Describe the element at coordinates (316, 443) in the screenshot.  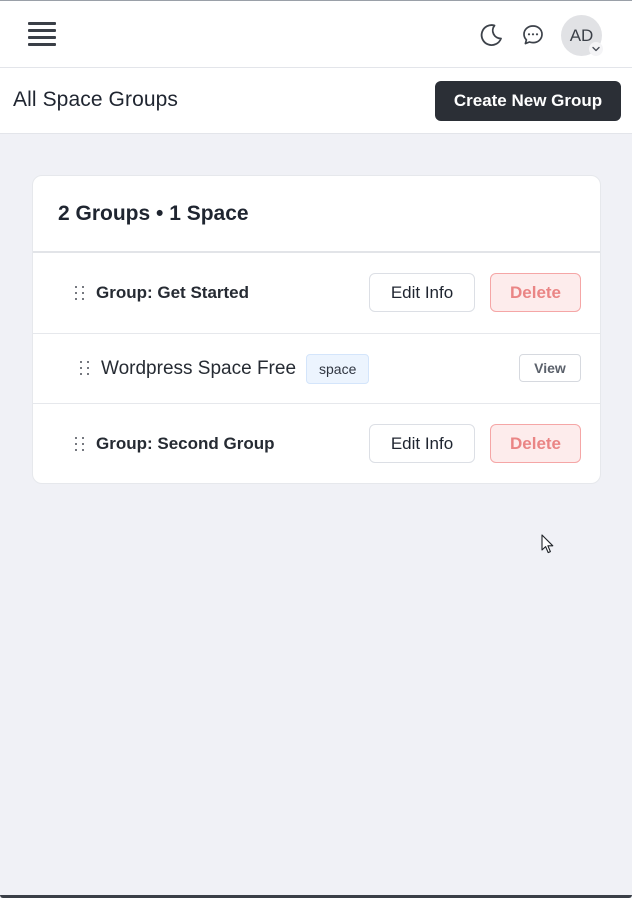
I see `group-row: Group: Second Group Edit Info Delete` at that location.